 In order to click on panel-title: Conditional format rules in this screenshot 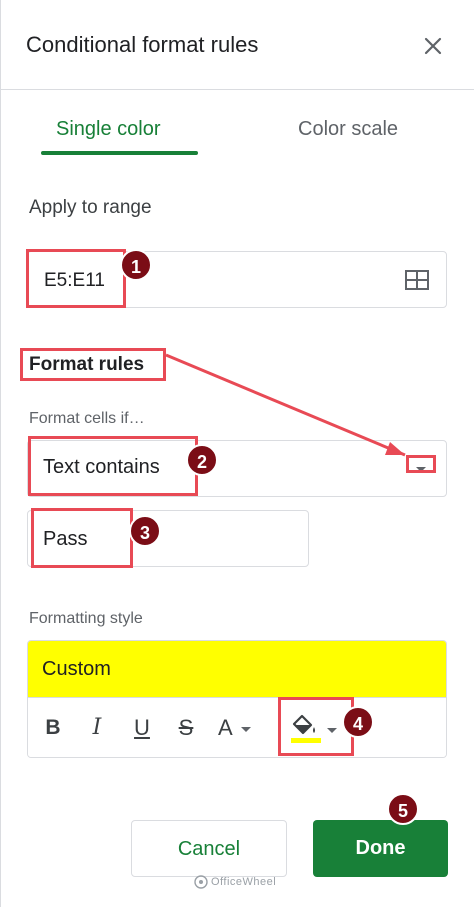, I will do `click(142, 44)`.